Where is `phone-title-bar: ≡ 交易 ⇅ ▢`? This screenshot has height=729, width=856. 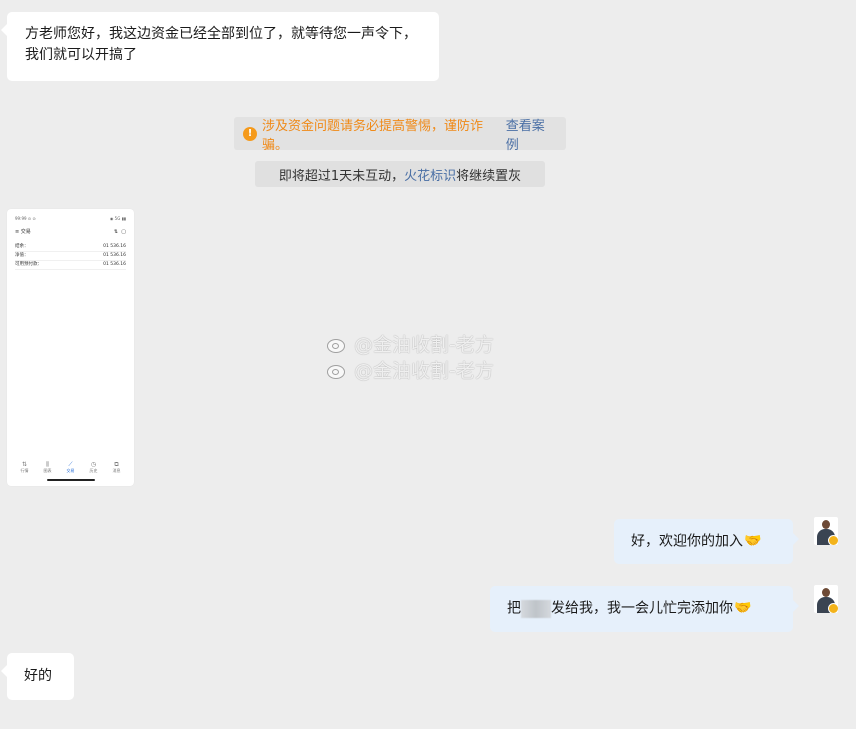 phone-title-bar: ≡ 交易 ⇅ ▢ is located at coordinates (70, 232).